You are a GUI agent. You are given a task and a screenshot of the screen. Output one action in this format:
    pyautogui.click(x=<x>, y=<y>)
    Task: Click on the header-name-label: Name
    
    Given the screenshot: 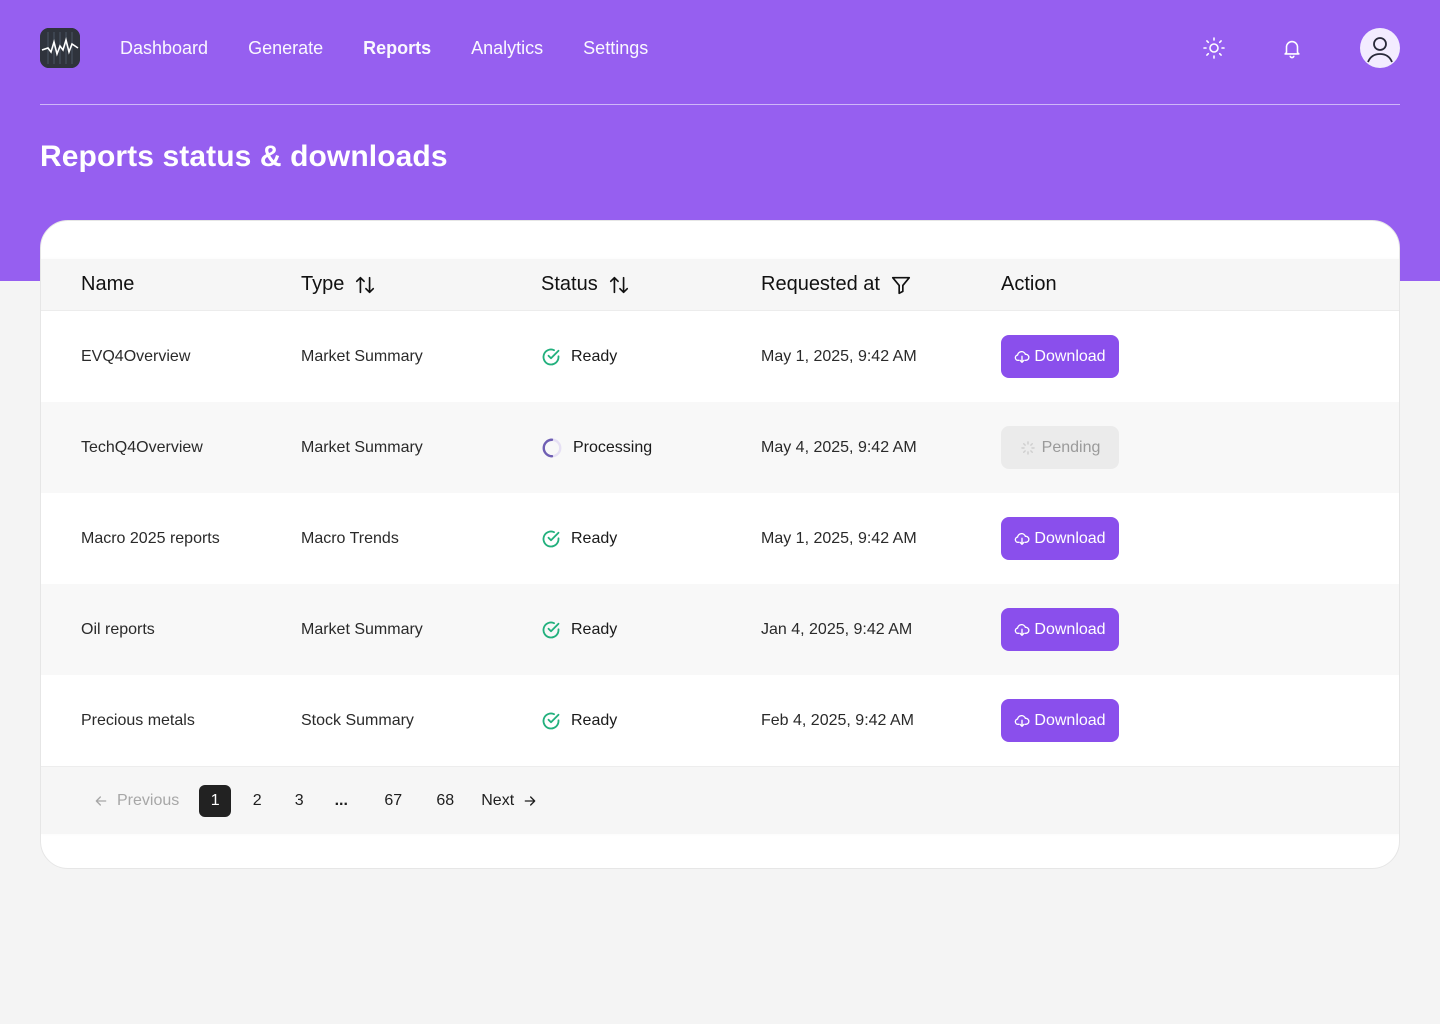 What is the action you would take?
    pyautogui.click(x=108, y=284)
    